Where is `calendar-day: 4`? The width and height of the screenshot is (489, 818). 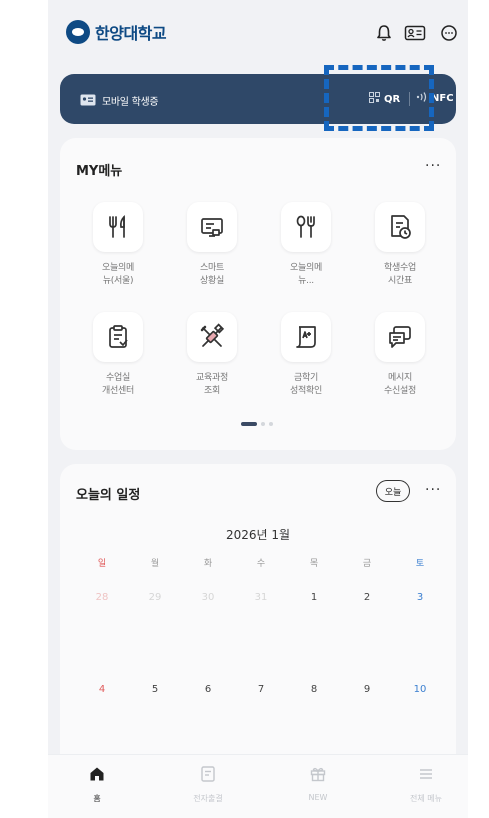 calendar-day: 4 is located at coordinates (102, 689).